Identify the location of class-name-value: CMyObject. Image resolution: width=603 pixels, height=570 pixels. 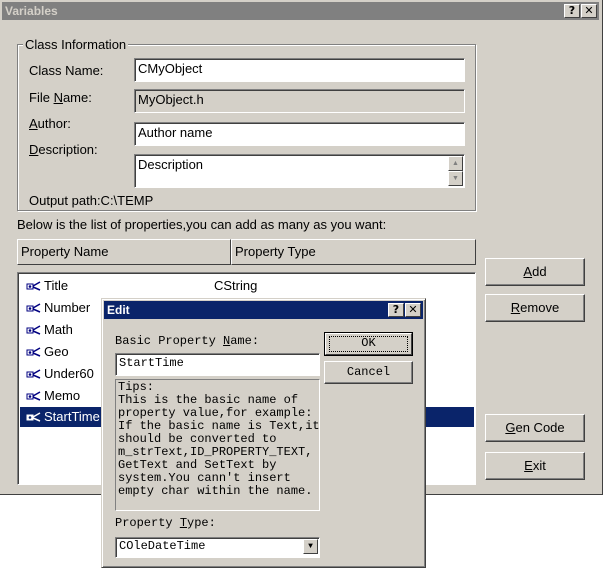
(170, 68).